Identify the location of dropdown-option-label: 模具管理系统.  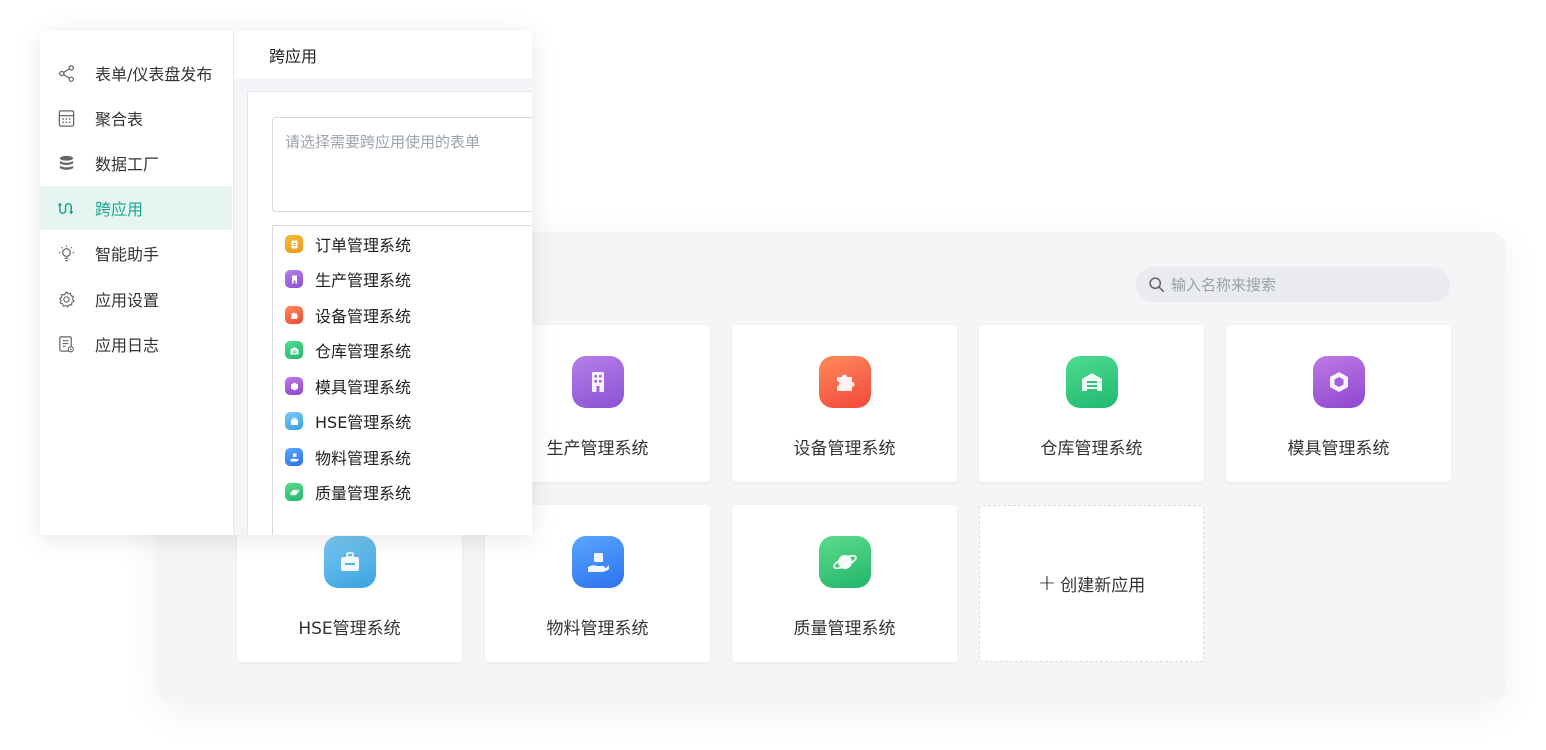
(363, 387).